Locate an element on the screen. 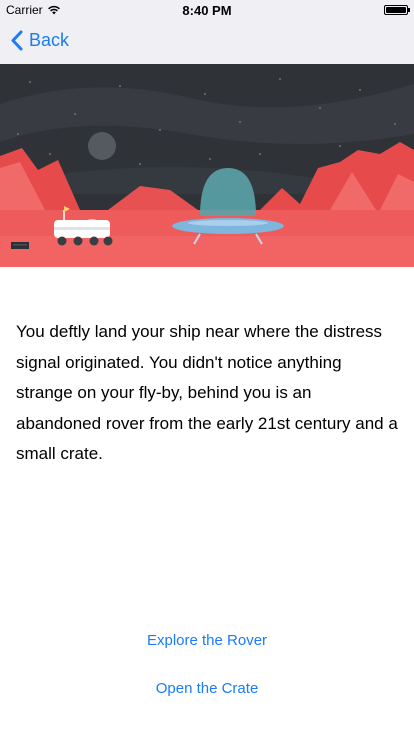  chevron-left-icon is located at coordinates (17, 40).